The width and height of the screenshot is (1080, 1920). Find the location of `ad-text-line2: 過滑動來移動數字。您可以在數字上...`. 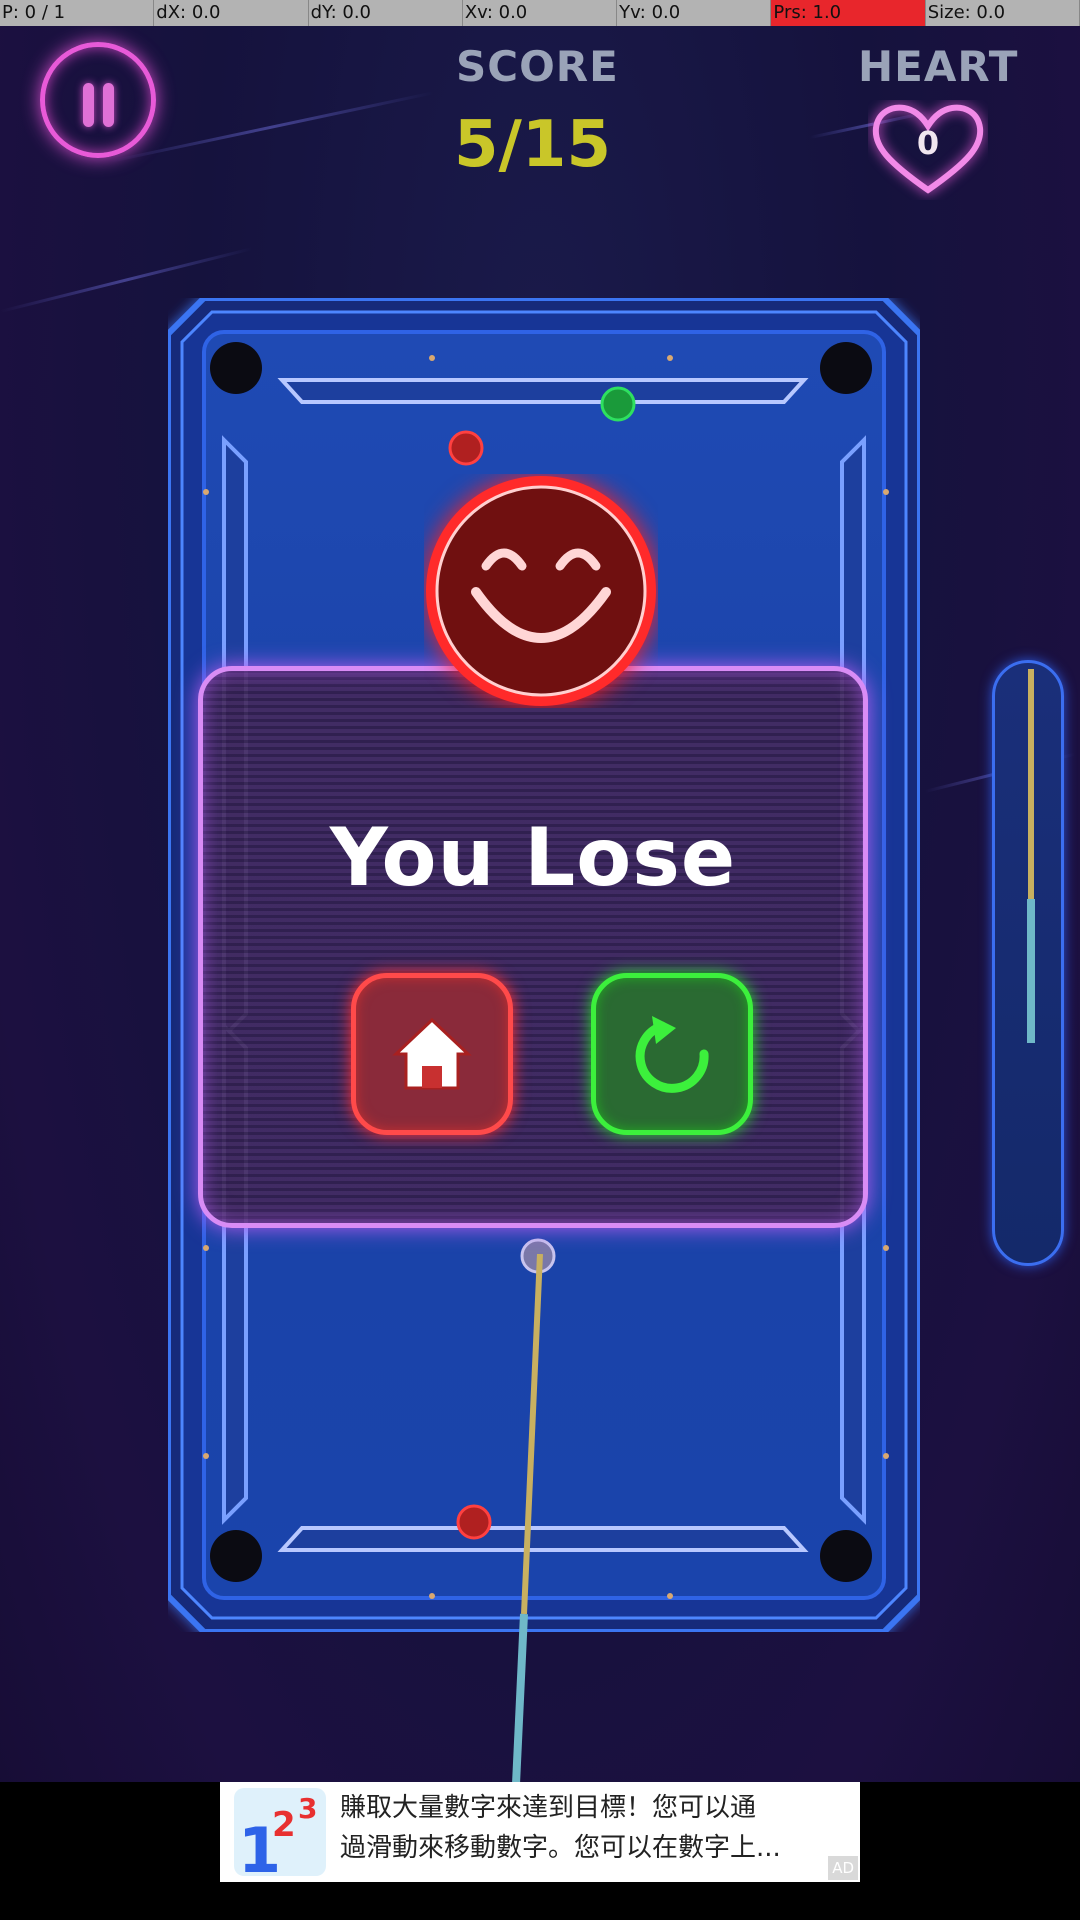

ad-text-line2: 過滑動來移動數字。您可以在數字上... is located at coordinates (560, 1848).